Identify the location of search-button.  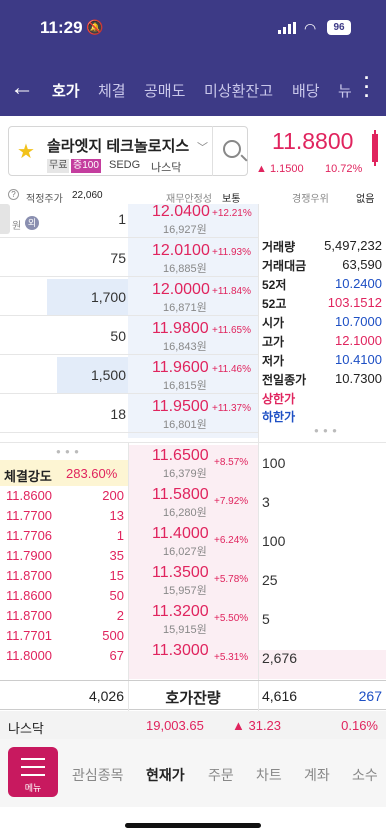
(232, 151).